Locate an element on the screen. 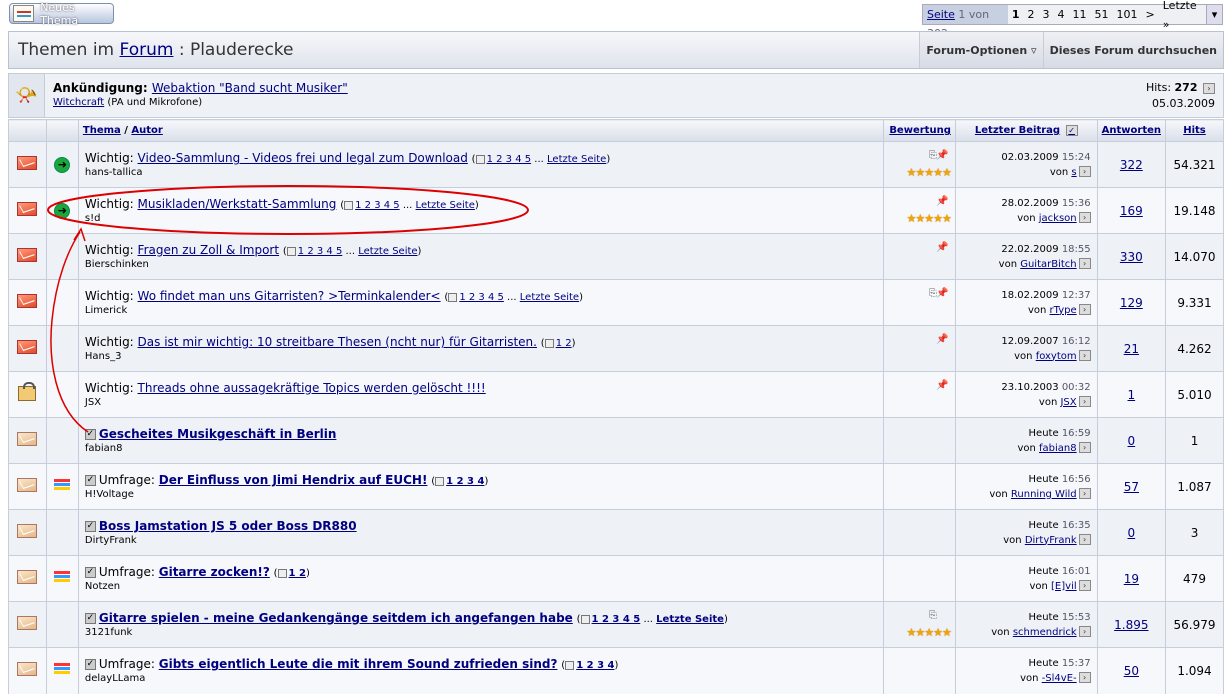 This screenshot has height=700, width=1230. rating-cell: 📌 is located at coordinates (919, 256).